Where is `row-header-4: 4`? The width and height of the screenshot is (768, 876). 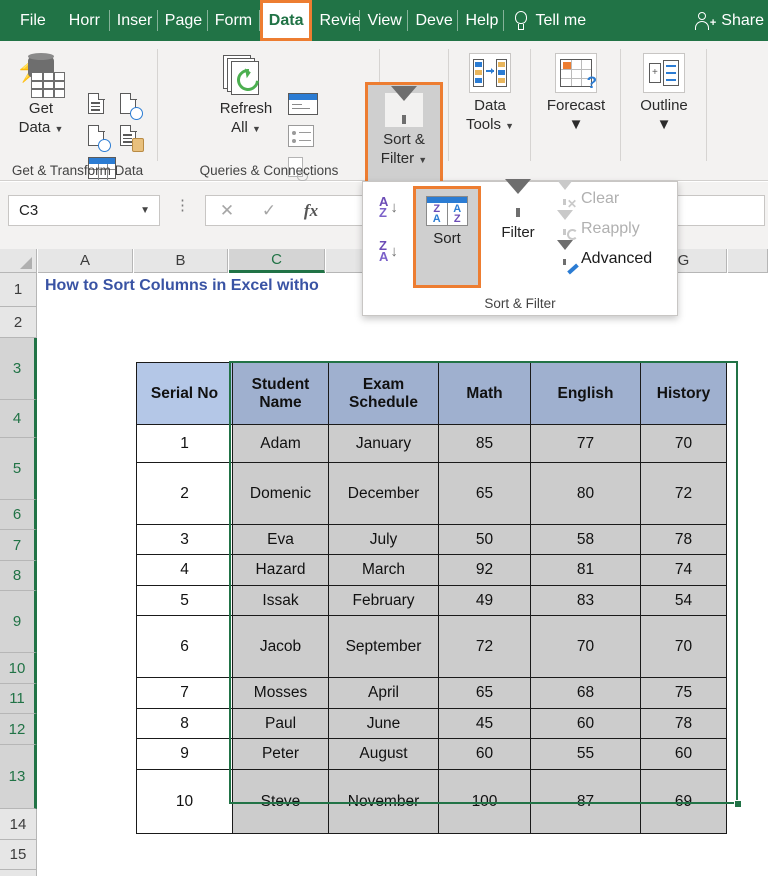 row-header-4: 4 is located at coordinates (18, 419).